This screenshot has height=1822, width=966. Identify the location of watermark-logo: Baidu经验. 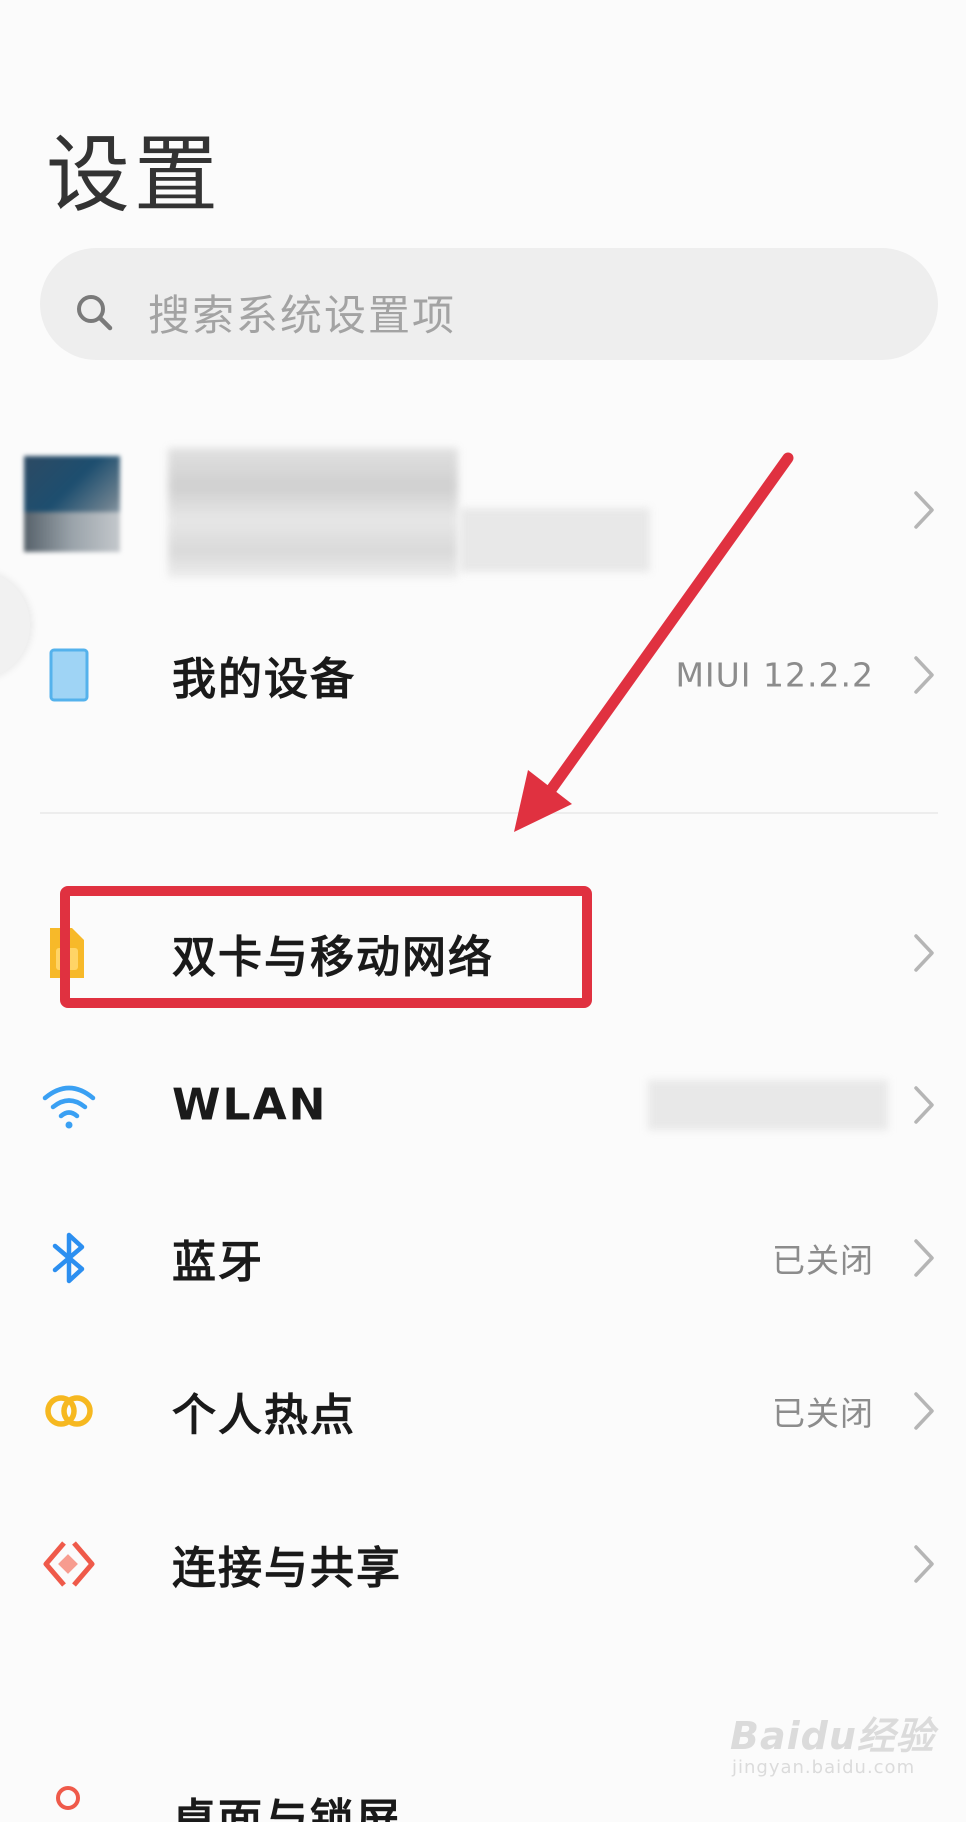
(832, 1736).